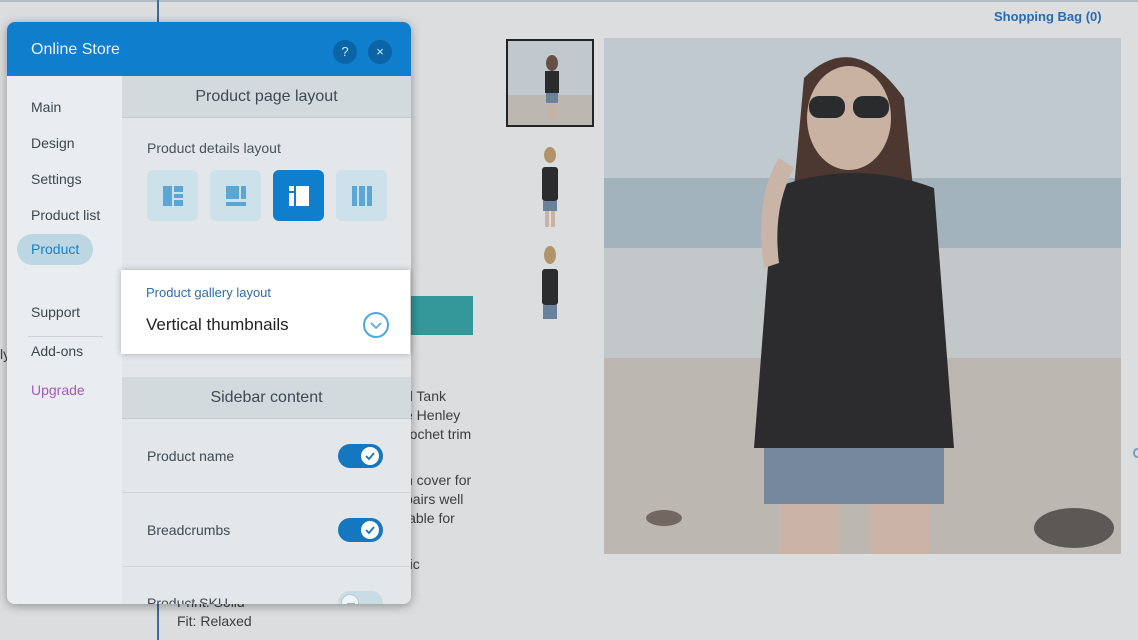 The height and width of the screenshot is (640, 1138). What do you see at coordinates (58, 390) in the screenshot?
I see `nav-item-upgrade: Upgrade` at bounding box center [58, 390].